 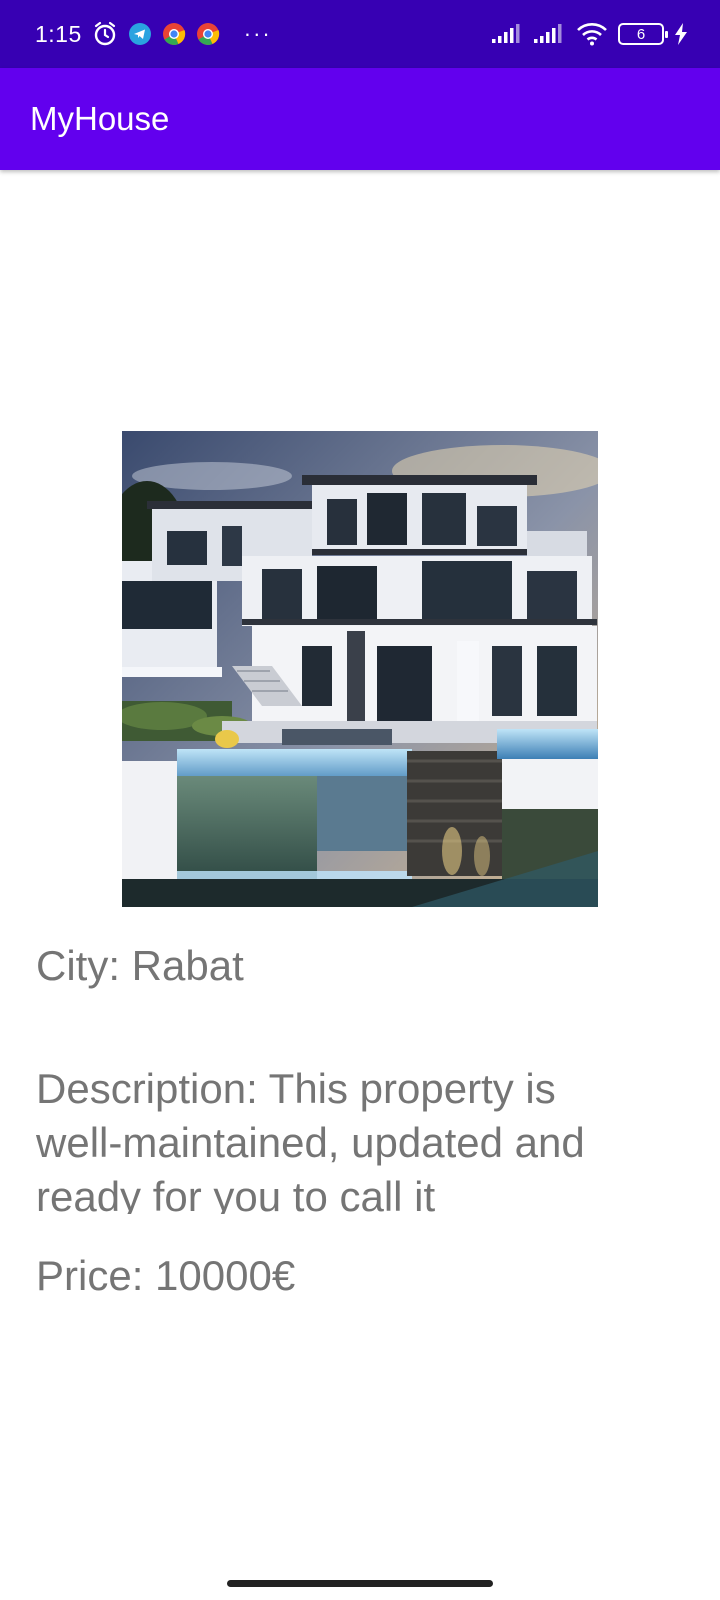 I want to click on app-bar: MyHouse, so click(x=360, y=119).